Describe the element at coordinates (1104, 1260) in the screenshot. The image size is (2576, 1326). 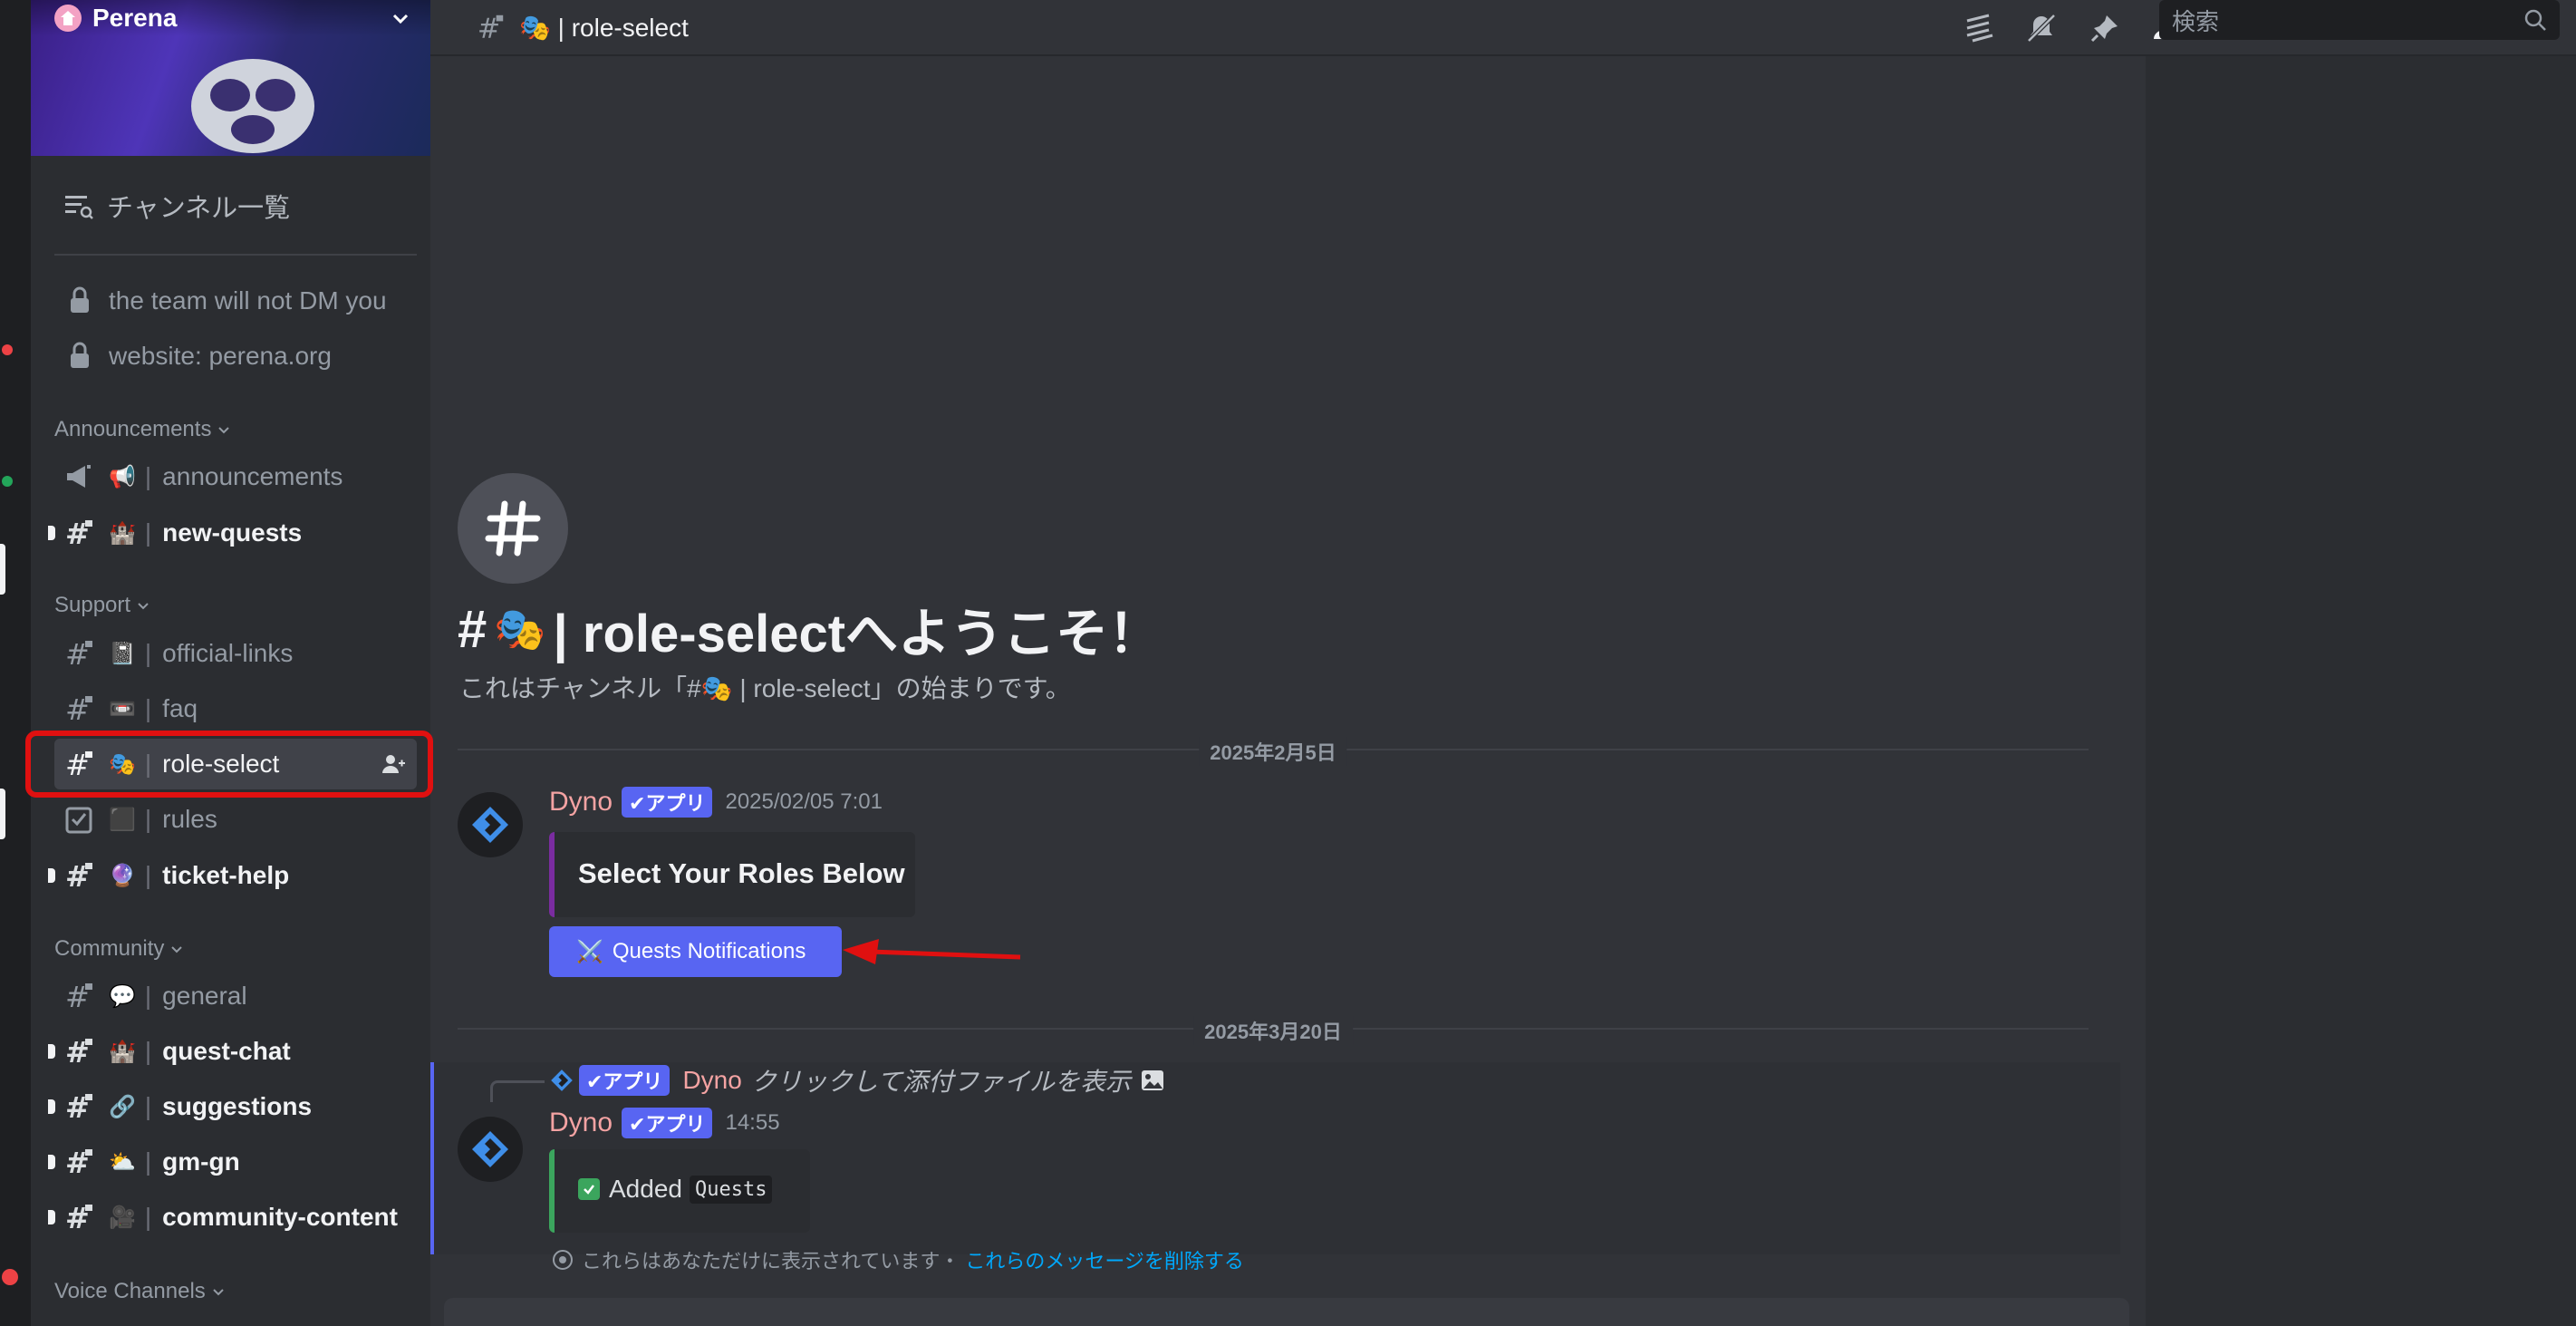
I see `dismiss-message-link: これらのメッセージを削除する` at that location.